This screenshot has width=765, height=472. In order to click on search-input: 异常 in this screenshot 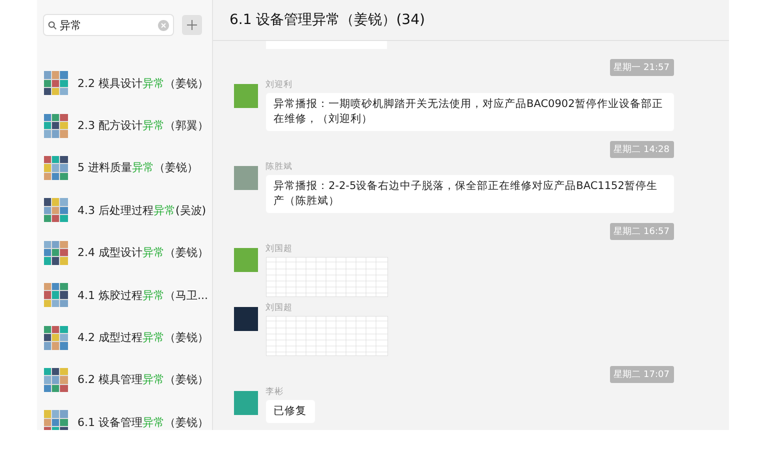, I will do `click(107, 25)`.